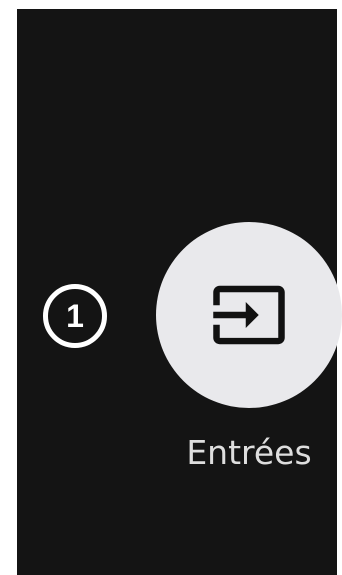 The height and width of the screenshot is (575, 342). What do you see at coordinates (249, 452) in the screenshot?
I see `inputs-label: Entrées` at bounding box center [249, 452].